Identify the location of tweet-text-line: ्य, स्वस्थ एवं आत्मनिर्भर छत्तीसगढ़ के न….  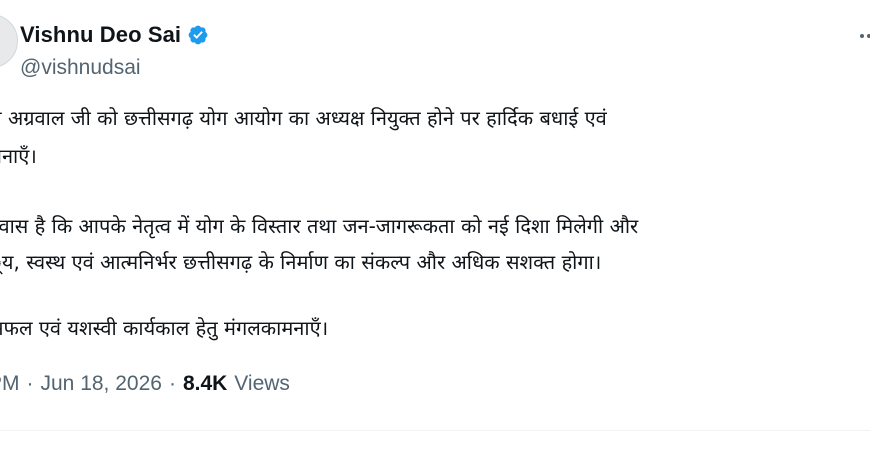
(301, 262).